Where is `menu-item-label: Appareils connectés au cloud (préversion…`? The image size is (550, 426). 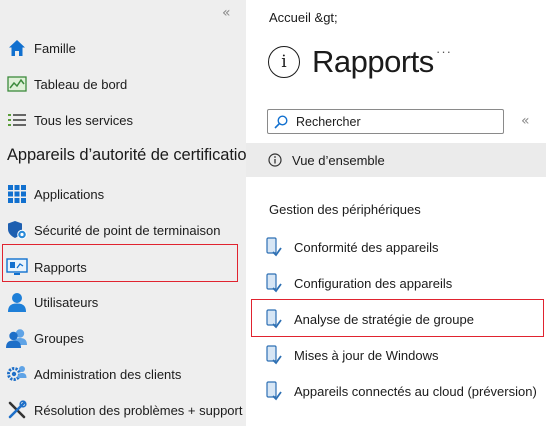
menu-item-label: Appareils connectés au cloud (préversion… is located at coordinates (415, 391).